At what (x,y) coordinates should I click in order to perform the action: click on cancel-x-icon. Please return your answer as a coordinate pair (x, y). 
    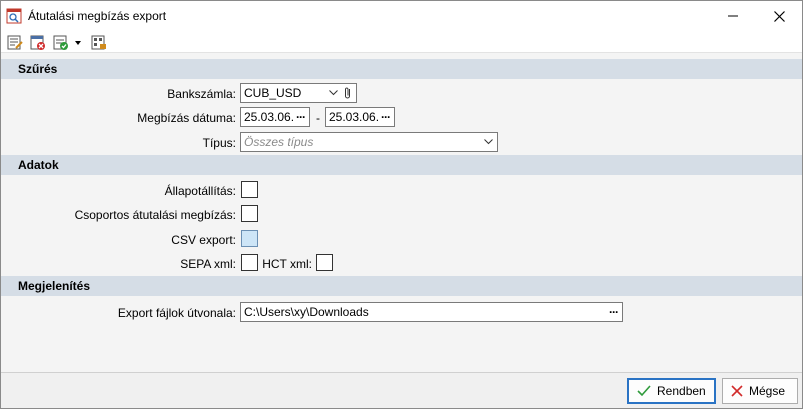
    Looking at the image, I should click on (737, 391).